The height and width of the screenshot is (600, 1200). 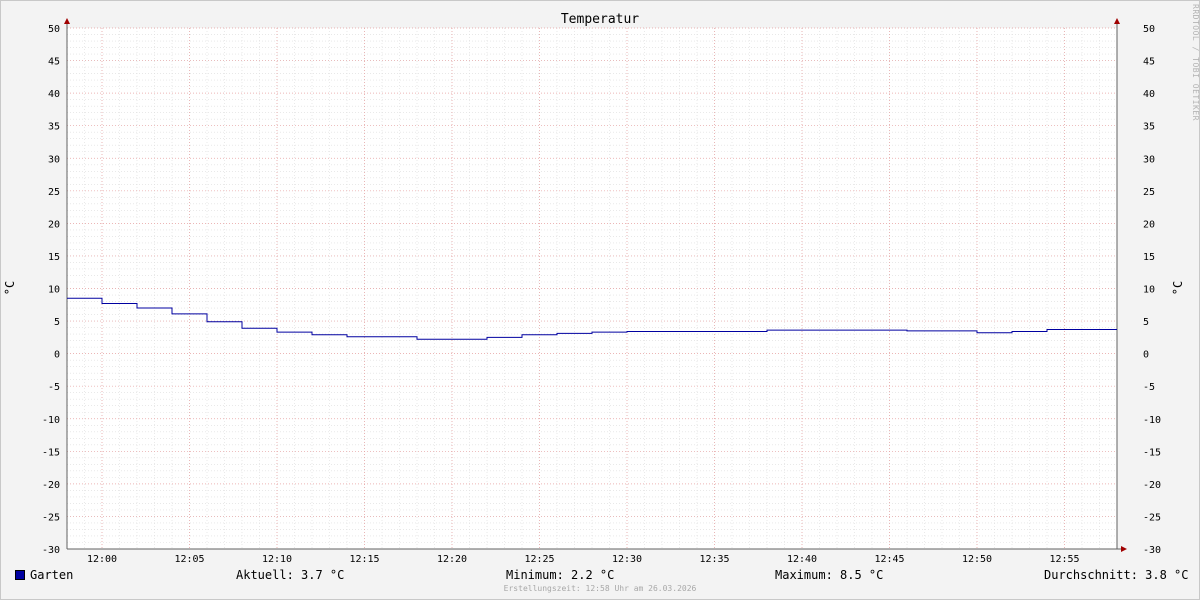 I want to click on x-tick-label: 12:20, so click(x=452, y=559).